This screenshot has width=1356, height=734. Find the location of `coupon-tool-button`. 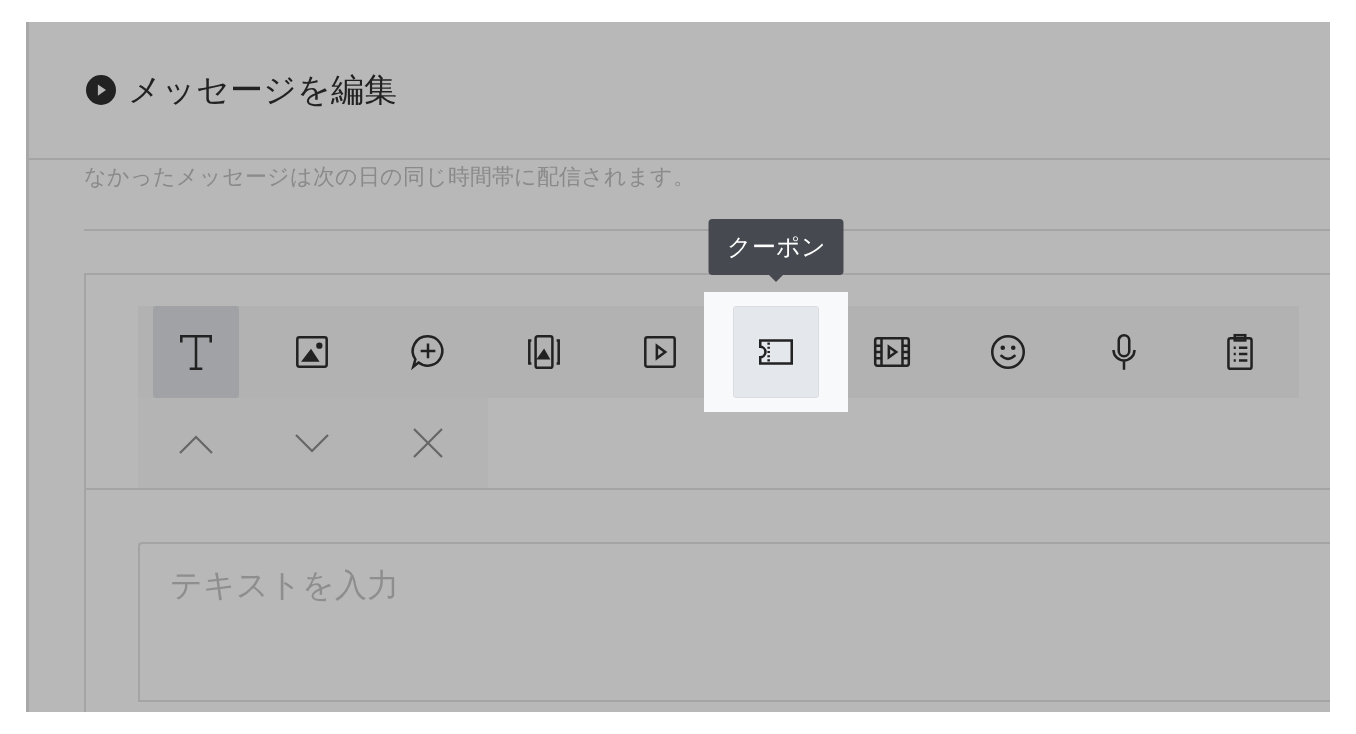

coupon-tool-button is located at coordinates (776, 352).